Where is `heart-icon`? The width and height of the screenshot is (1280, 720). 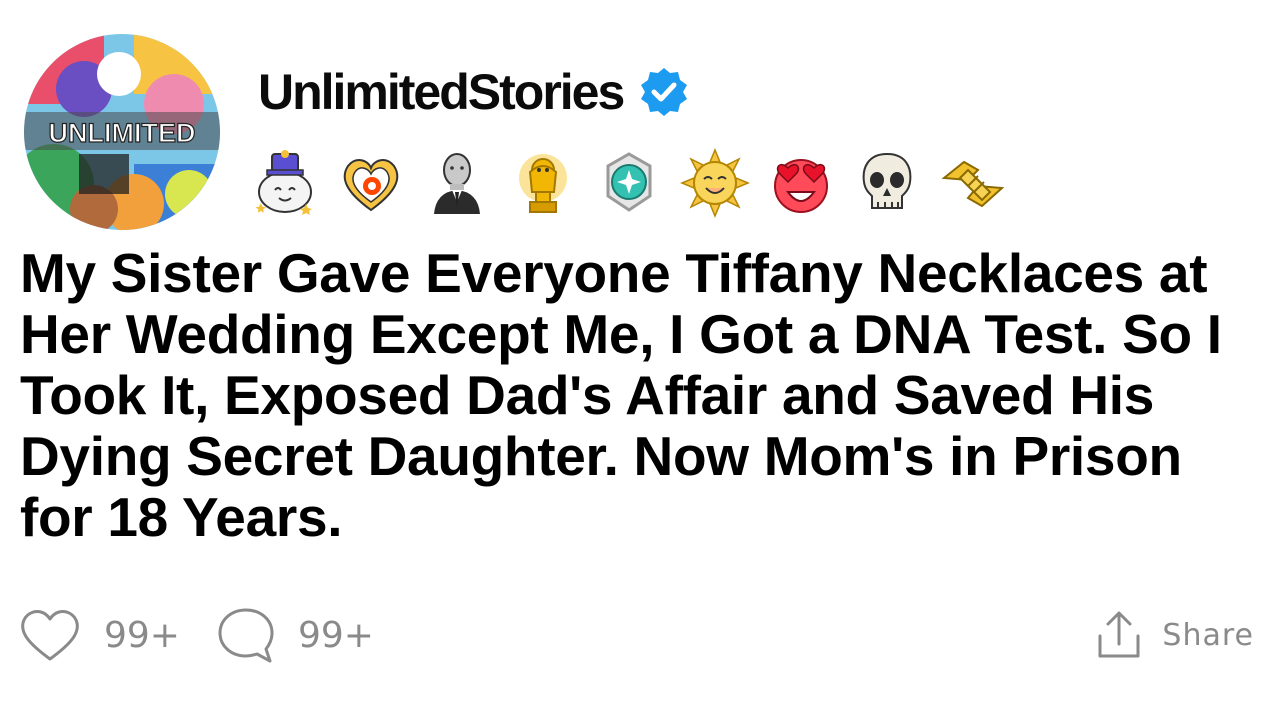 heart-icon is located at coordinates (50, 635).